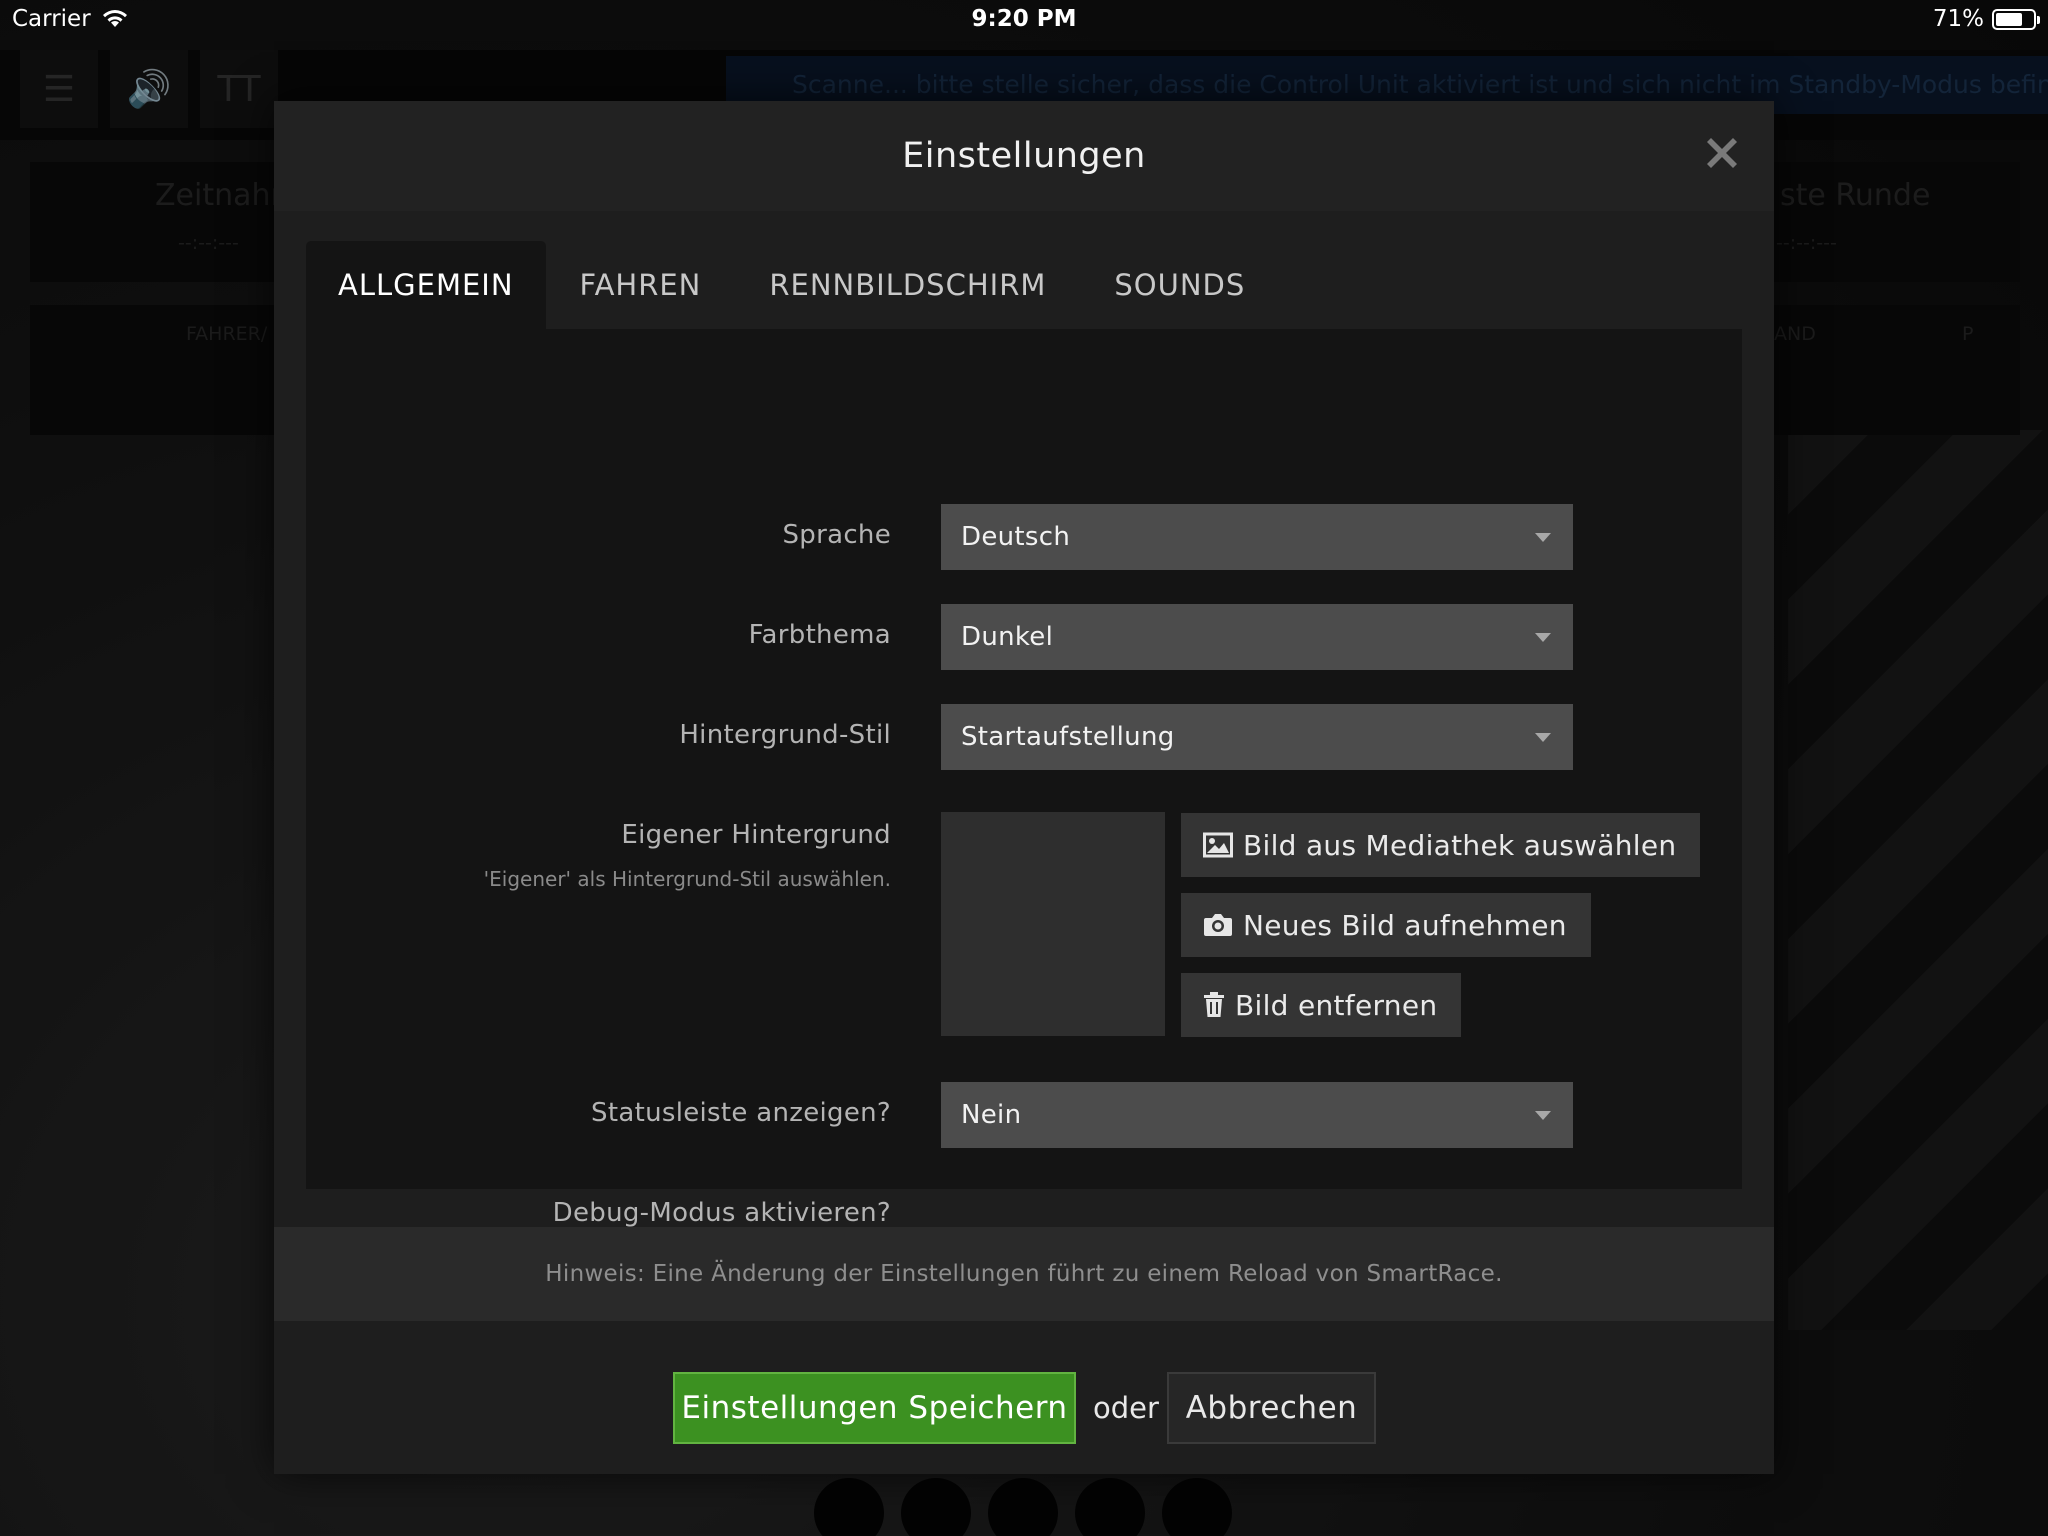  I want to click on select-hintergrund-stil: Startaufstellung, so click(1257, 737).